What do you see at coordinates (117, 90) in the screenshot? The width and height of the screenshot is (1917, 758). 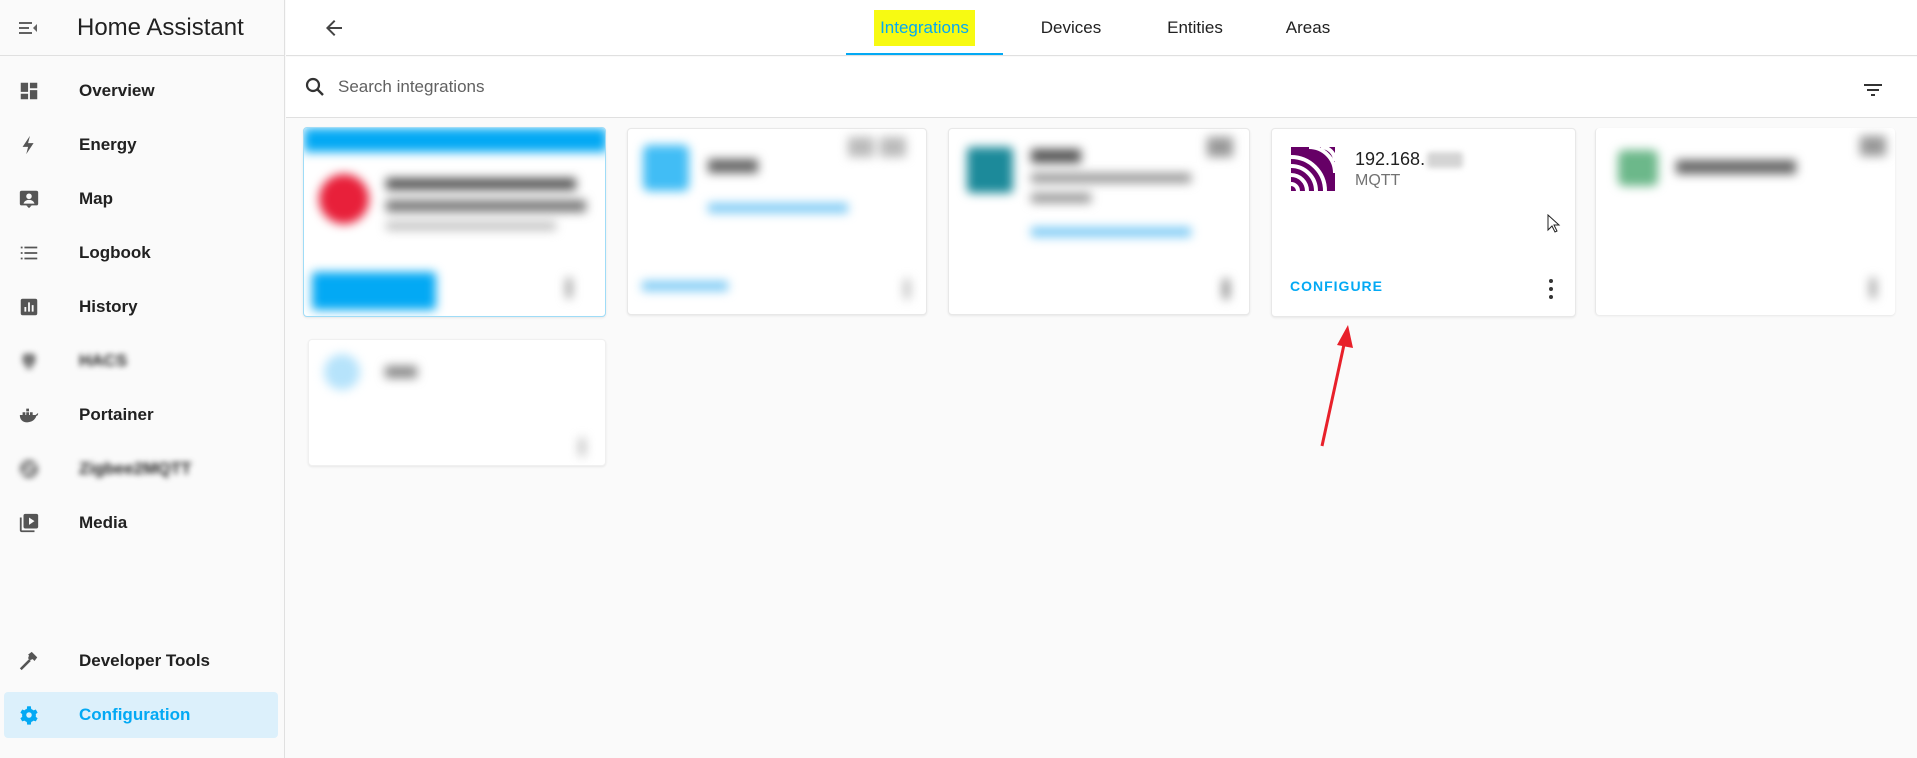 I see `sidebar-item-label: Overview` at bounding box center [117, 90].